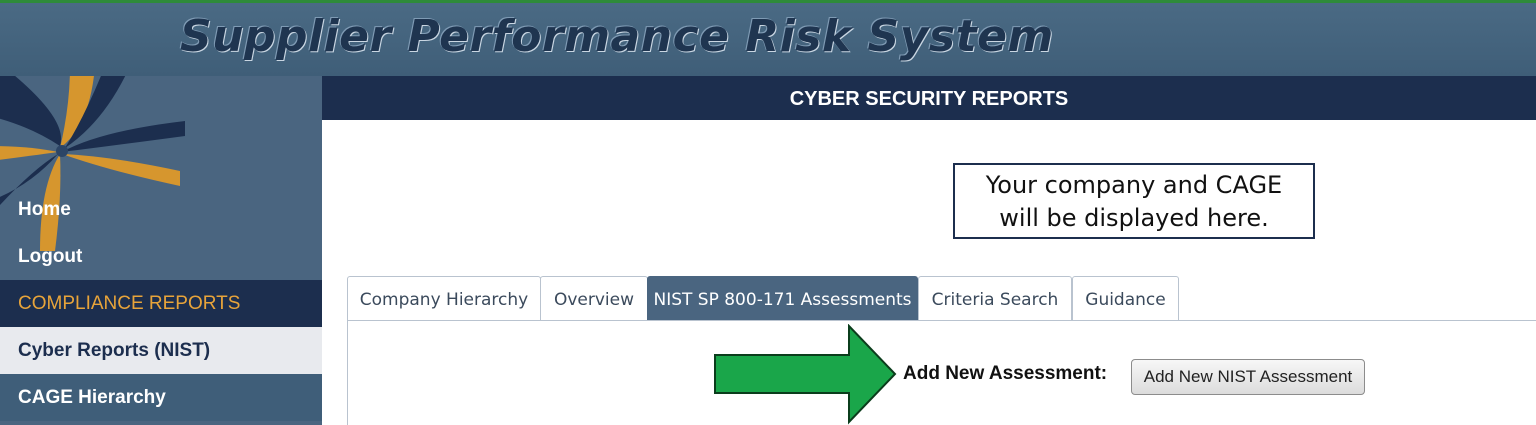 This screenshot has height=425, width=1536. What do you see at coordinates (161, 209) in the screenshot?
I see `sidebar-item-home: Home` at bounding box center [161, 209].